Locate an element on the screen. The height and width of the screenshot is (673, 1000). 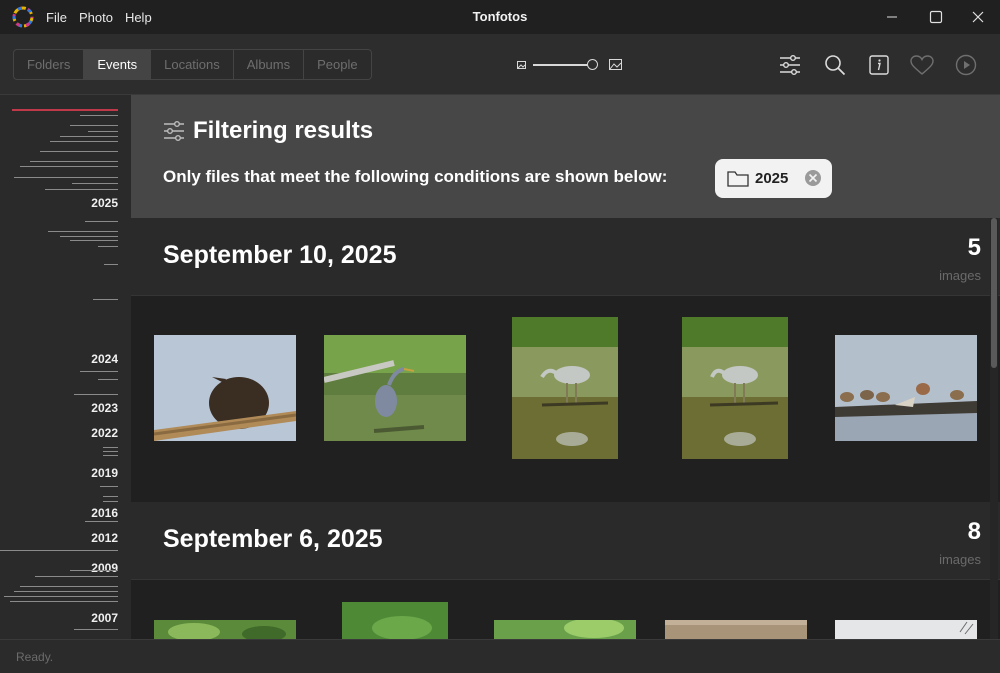
slideshow-button is located at coordinates (966, 65).